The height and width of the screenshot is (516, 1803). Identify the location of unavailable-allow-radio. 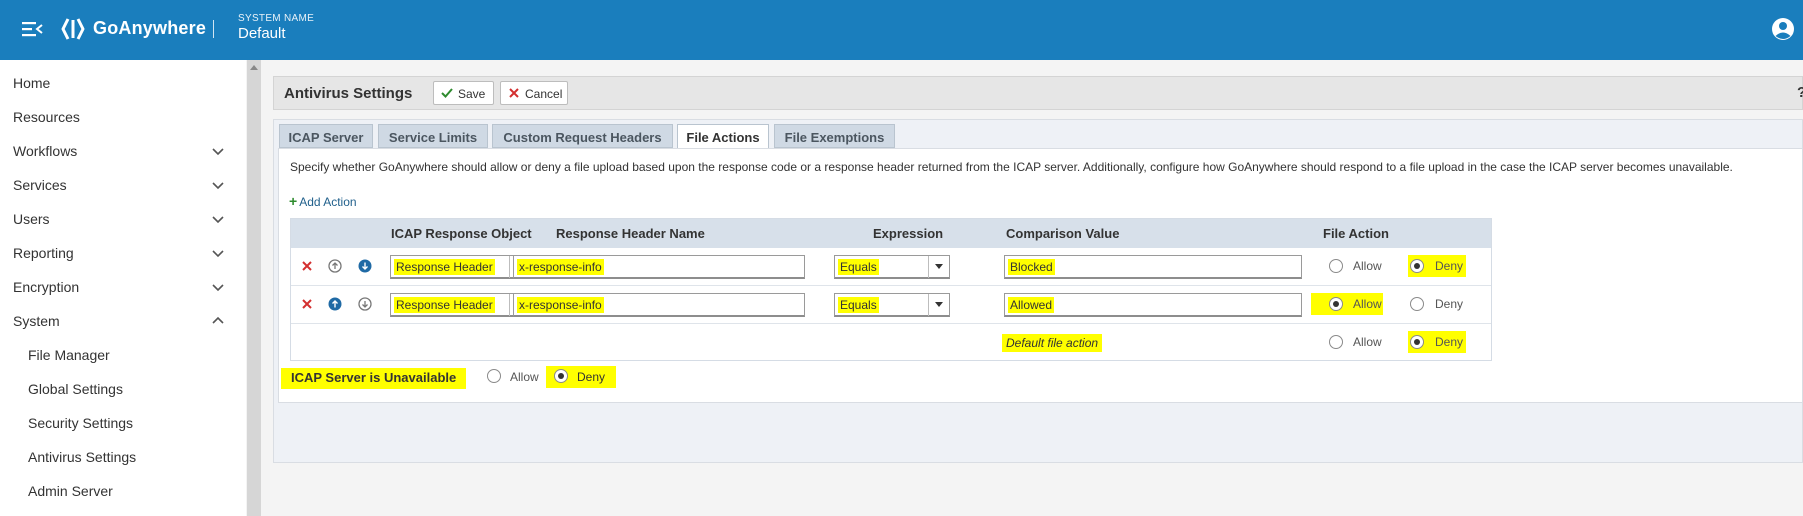
(494, 376).